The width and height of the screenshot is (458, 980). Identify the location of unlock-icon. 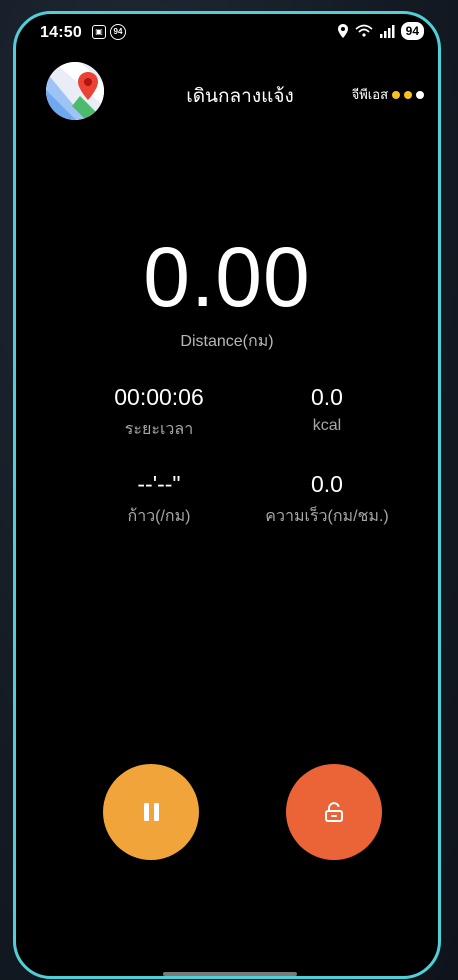
(334, 812).